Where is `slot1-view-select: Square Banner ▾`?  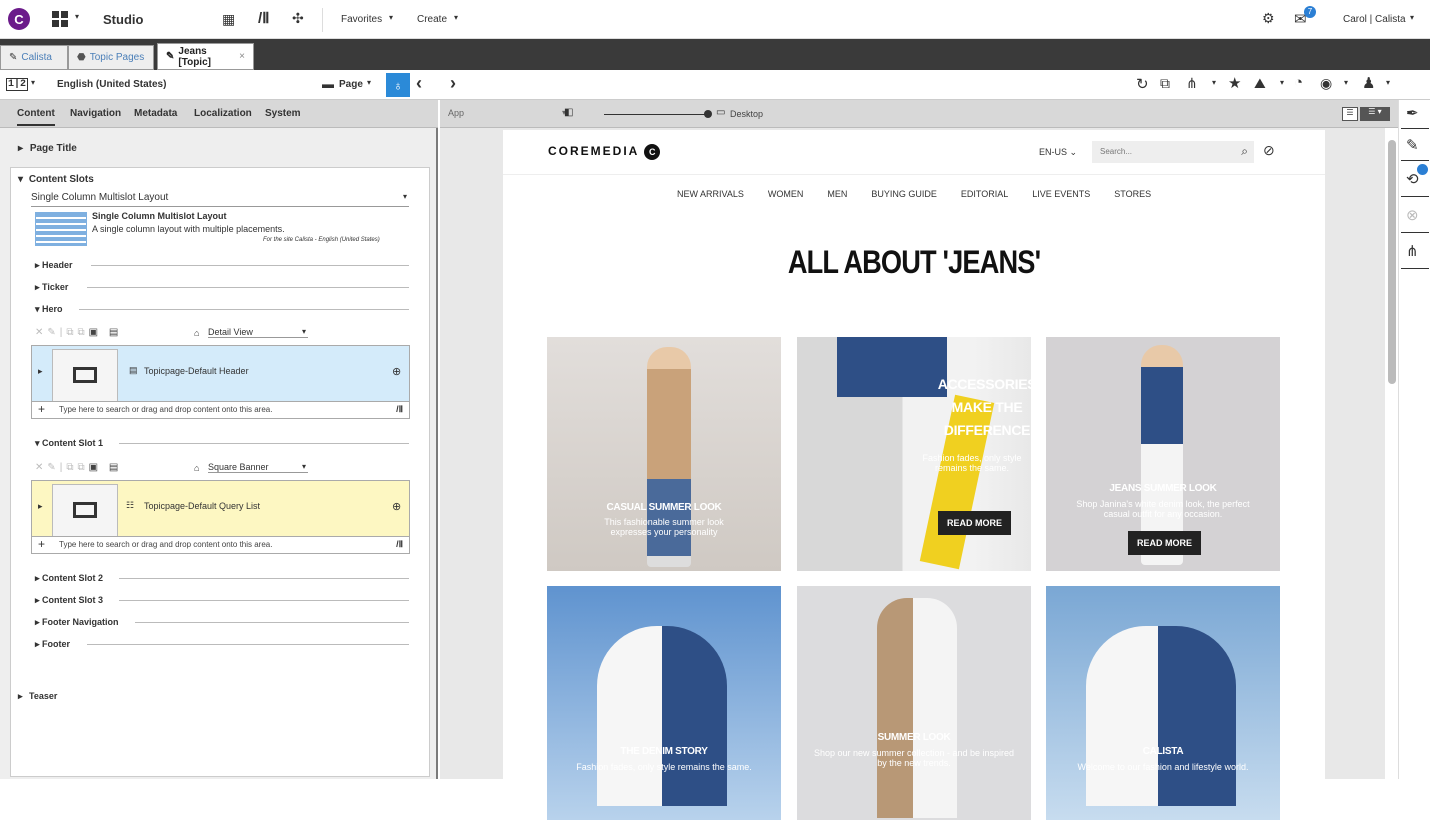
slot1-view-select: Square Banner ▾ is located at coordinates (258, 467).